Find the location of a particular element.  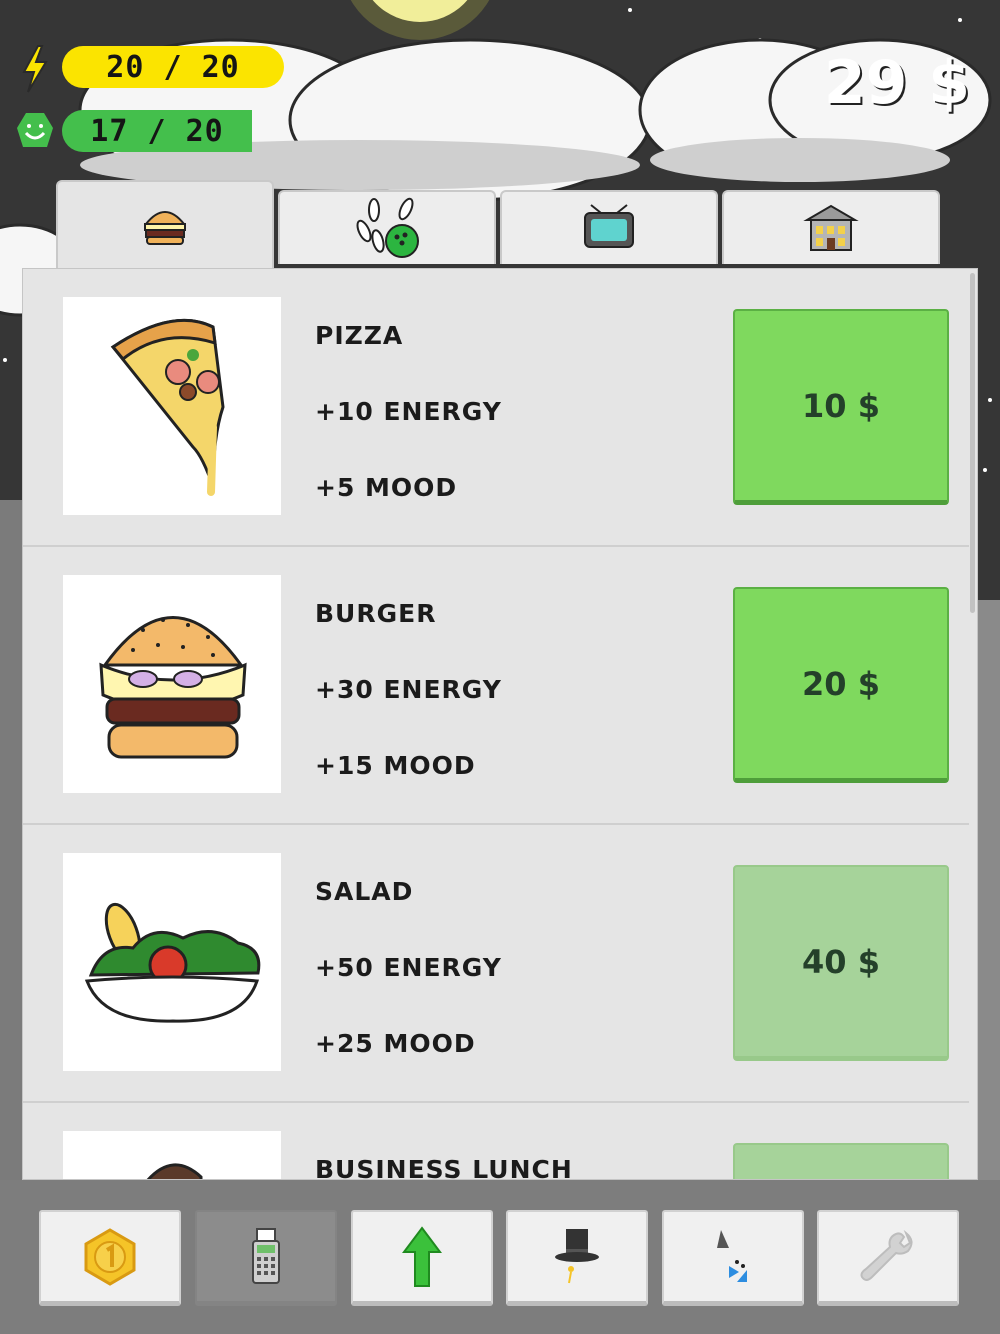

party-button is located at coordinates (733, 1258).